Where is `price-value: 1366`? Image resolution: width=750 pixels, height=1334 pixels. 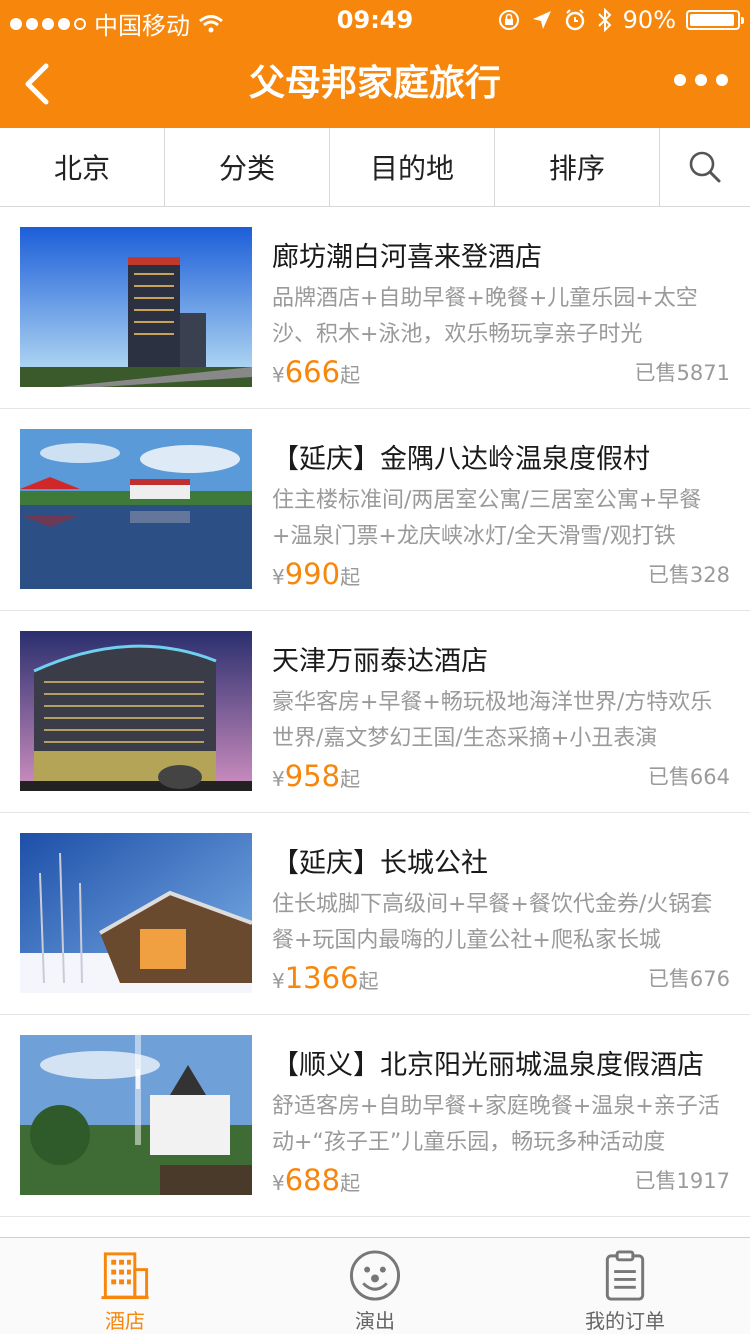 price-value: 1366 is located at coordinates (321, 978).